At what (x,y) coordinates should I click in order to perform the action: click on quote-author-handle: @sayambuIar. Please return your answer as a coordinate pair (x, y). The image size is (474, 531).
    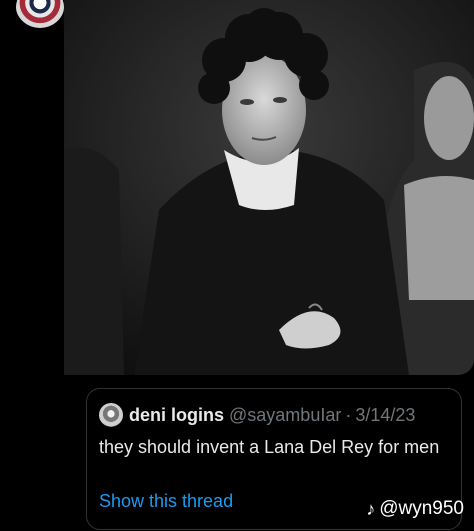
    Looking at the image, I should click on (285, 415).